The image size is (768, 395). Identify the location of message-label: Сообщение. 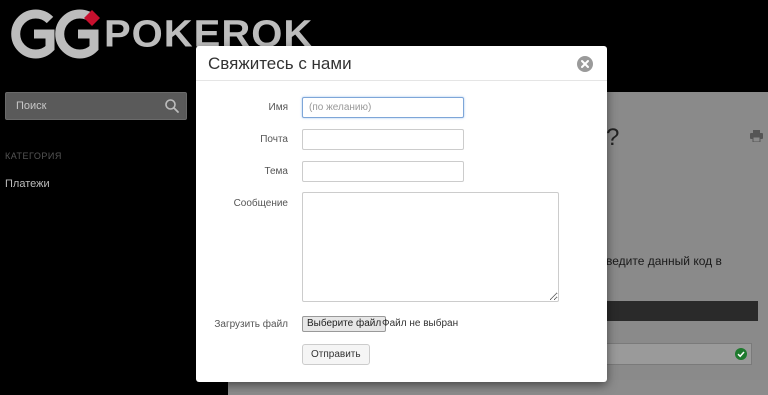
(260, 203).